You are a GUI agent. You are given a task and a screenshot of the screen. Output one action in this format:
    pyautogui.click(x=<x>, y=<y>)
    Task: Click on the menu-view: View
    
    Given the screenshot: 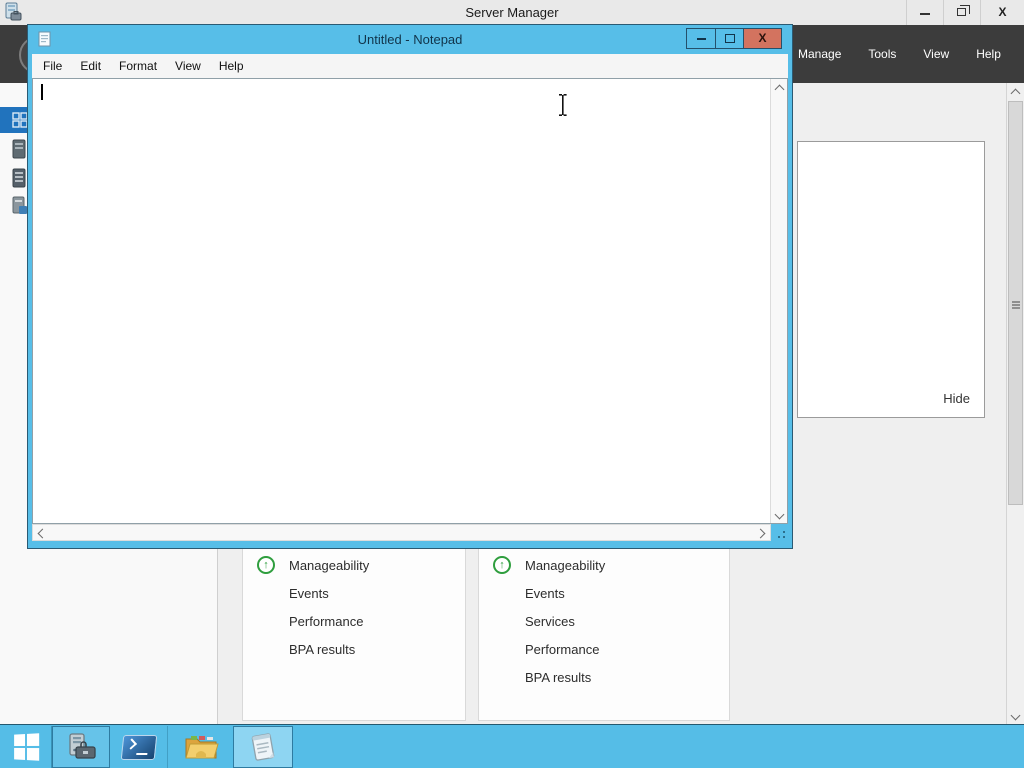 What is the action you would take?
    pyautogui.click(x=936, y=54)
    